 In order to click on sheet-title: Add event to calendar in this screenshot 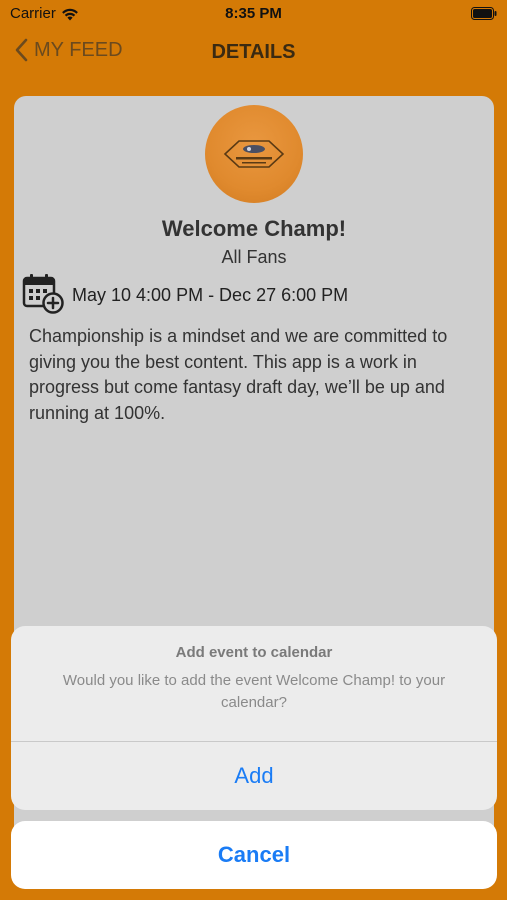, I will do `click(254, 652)`.